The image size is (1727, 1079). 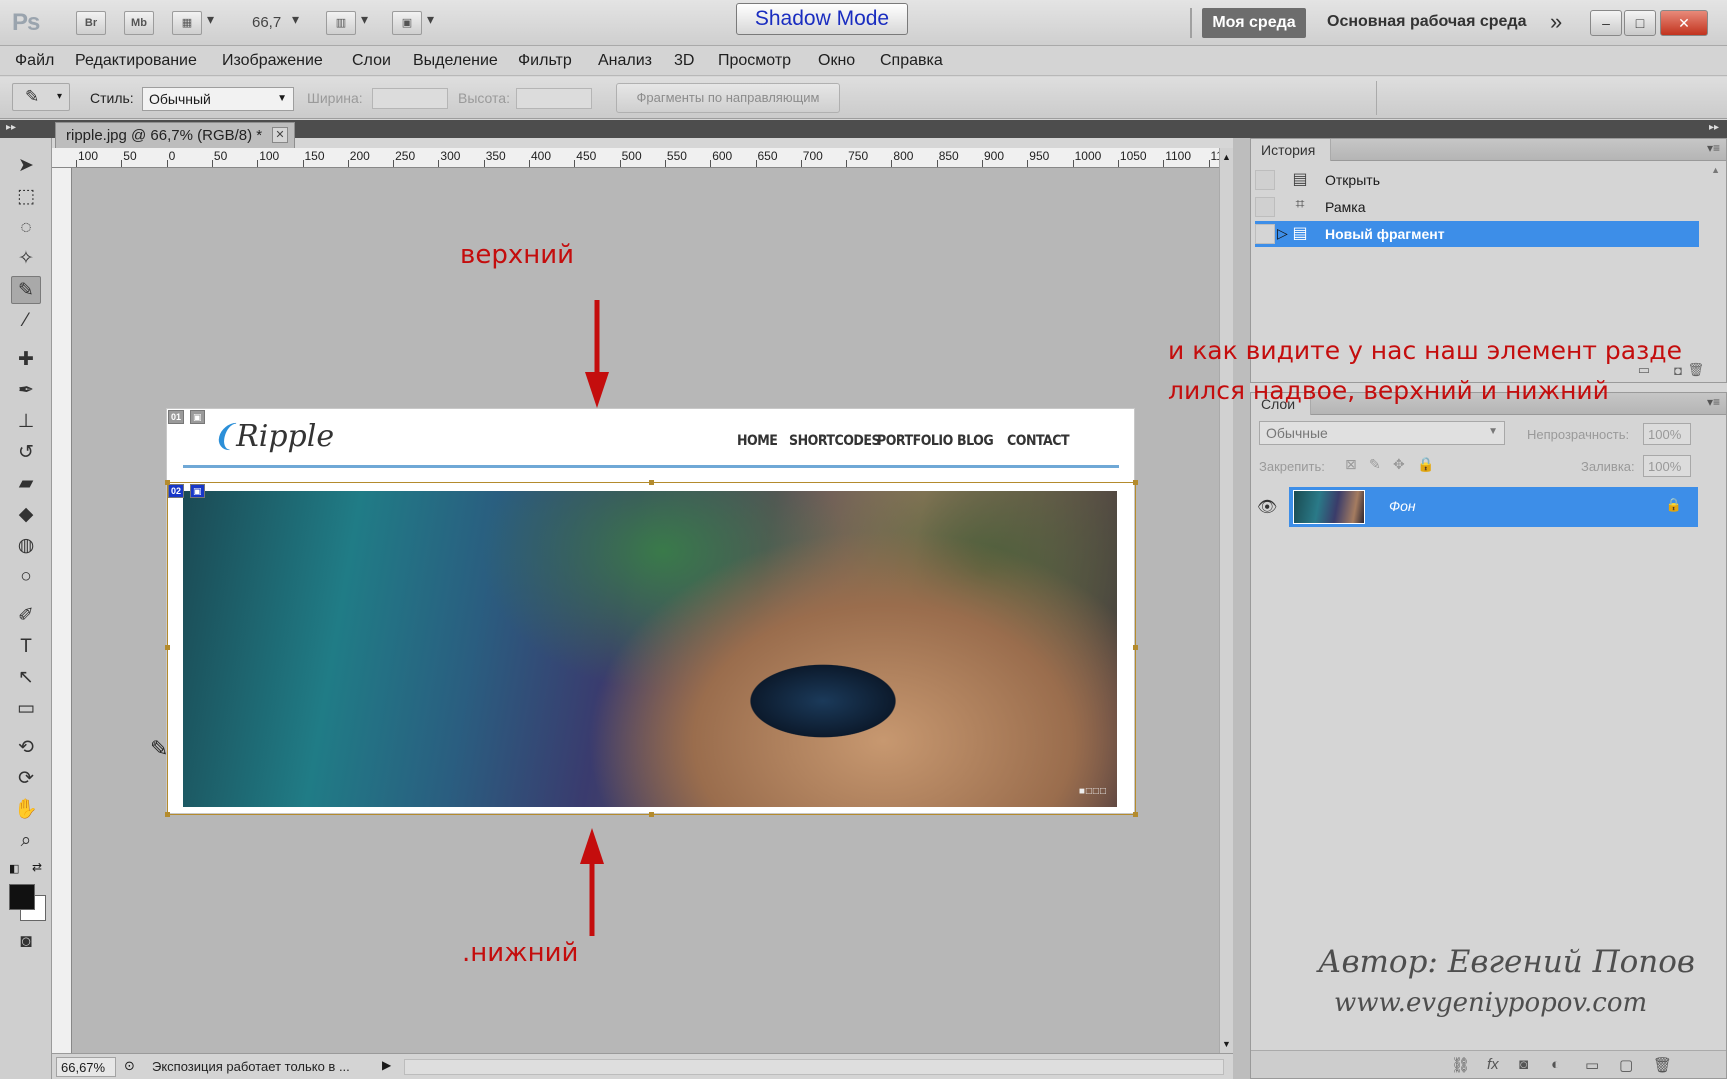 I want to click on collapse-icon: ▸▸, so click(x=1714, y=127).